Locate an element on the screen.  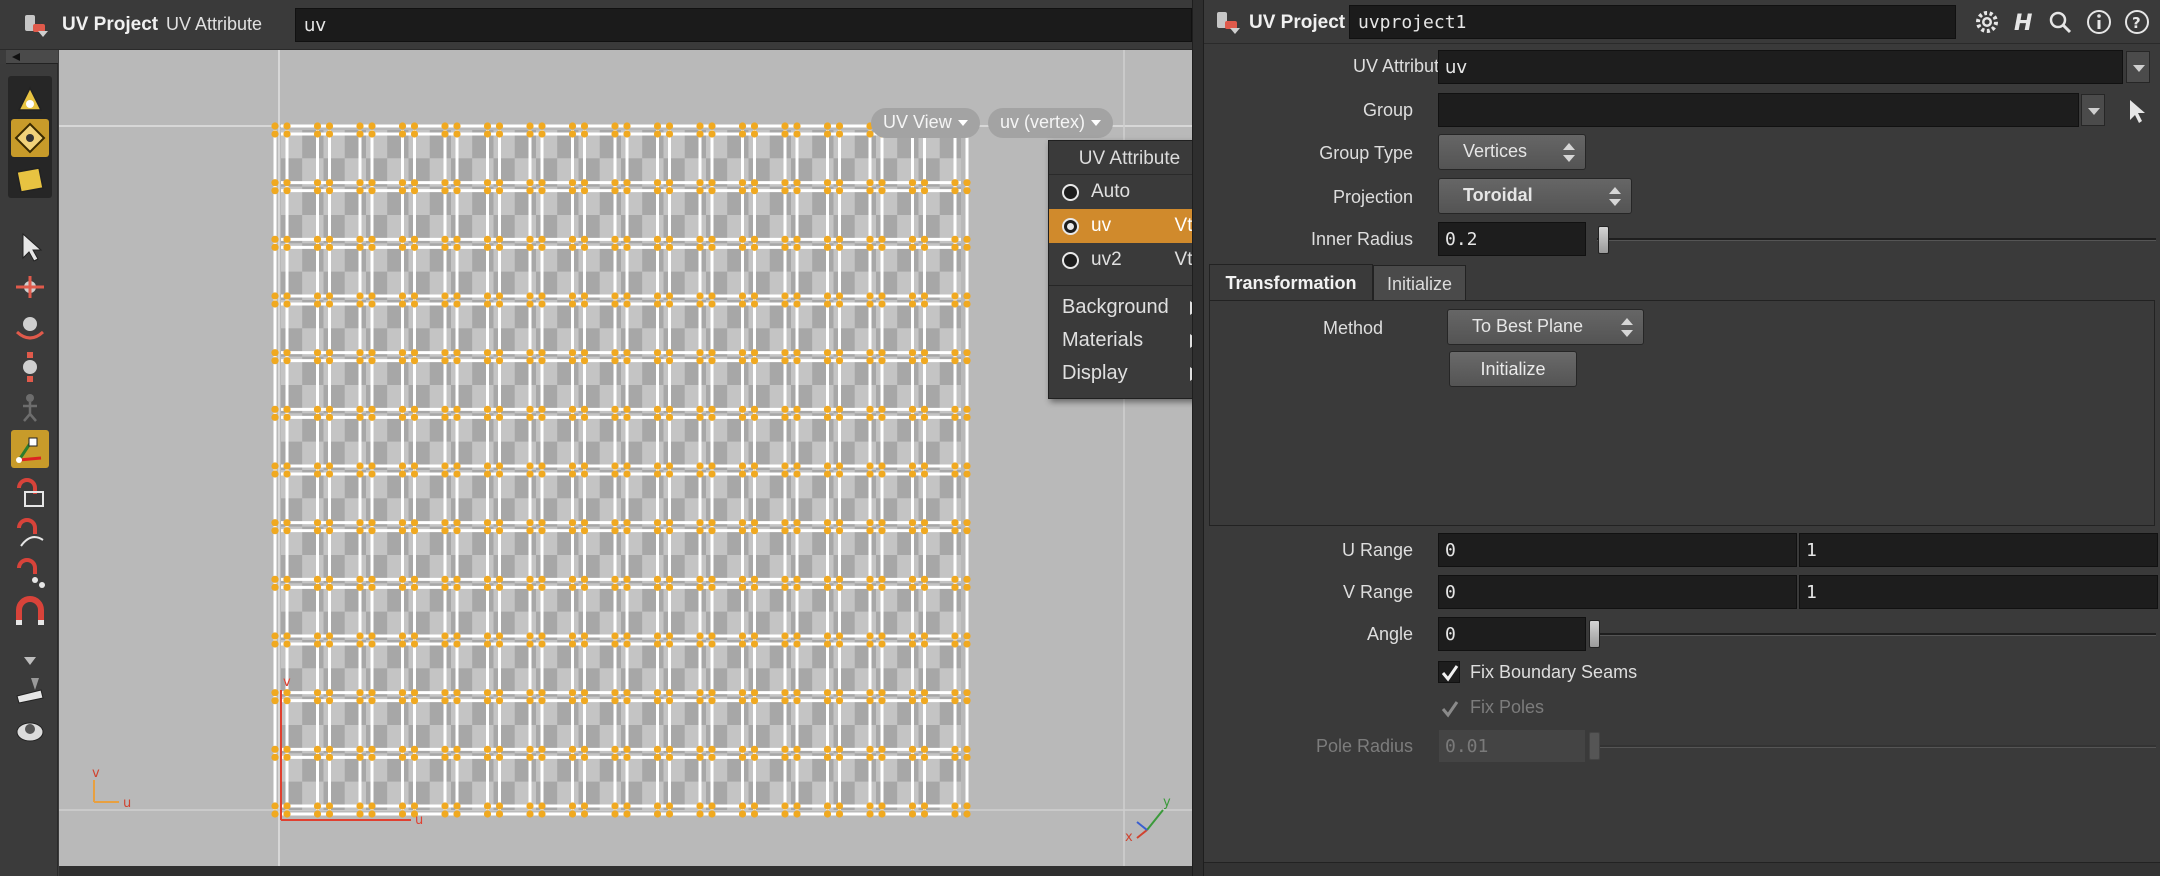
move-icon is located at coordinates (30, 287).